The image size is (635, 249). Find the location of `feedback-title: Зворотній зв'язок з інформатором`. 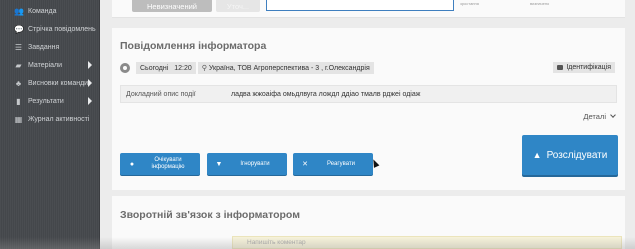

feedback-title: Зворотній зв'язок з інформатором is located at coordinates (210, 215).